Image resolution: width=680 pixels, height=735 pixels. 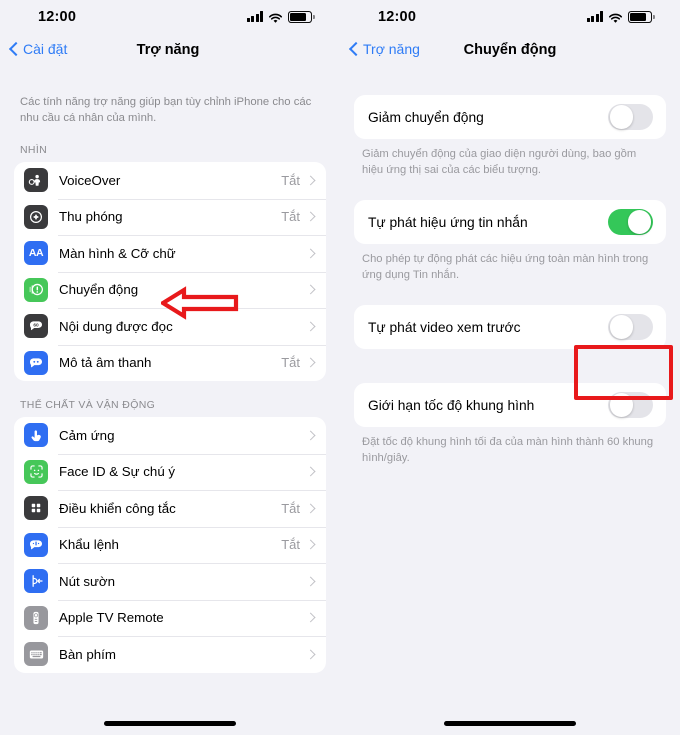 I want to click on svg-text: 60, so click(x=36, y=326).